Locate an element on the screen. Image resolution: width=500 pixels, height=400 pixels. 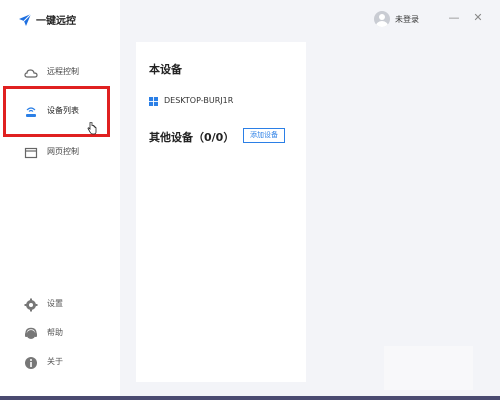
sidebar-item-label: 设备列表 is located at coordinates (63, 110).